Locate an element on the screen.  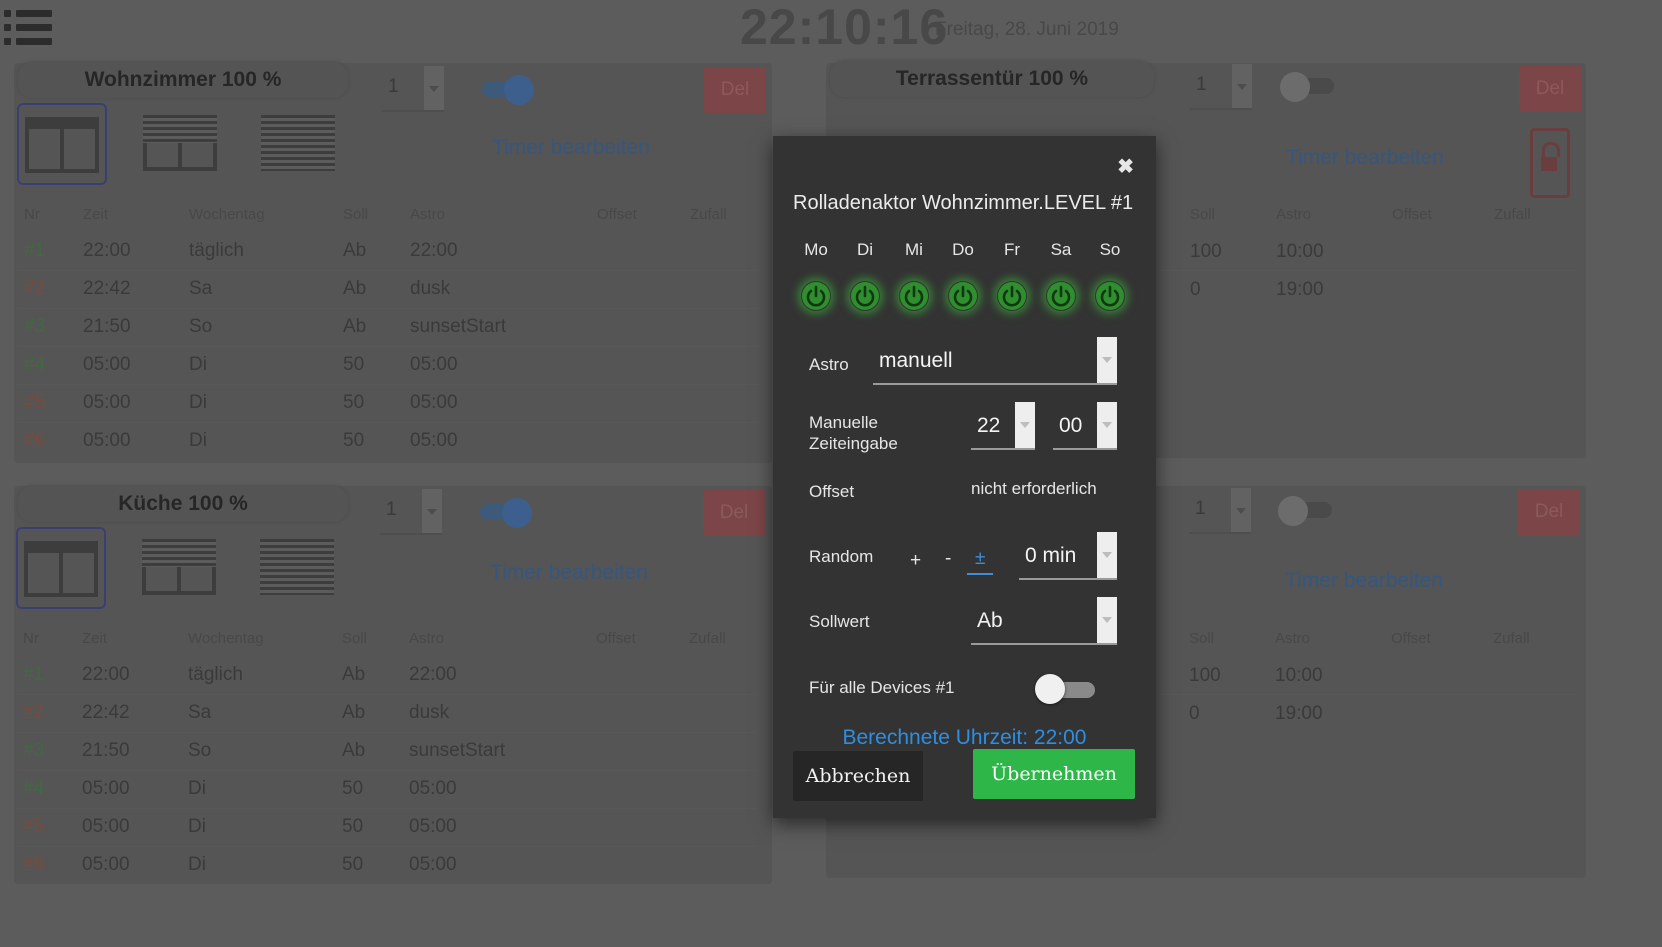
cell-wochentag: So is located at coordinates (201, 326).